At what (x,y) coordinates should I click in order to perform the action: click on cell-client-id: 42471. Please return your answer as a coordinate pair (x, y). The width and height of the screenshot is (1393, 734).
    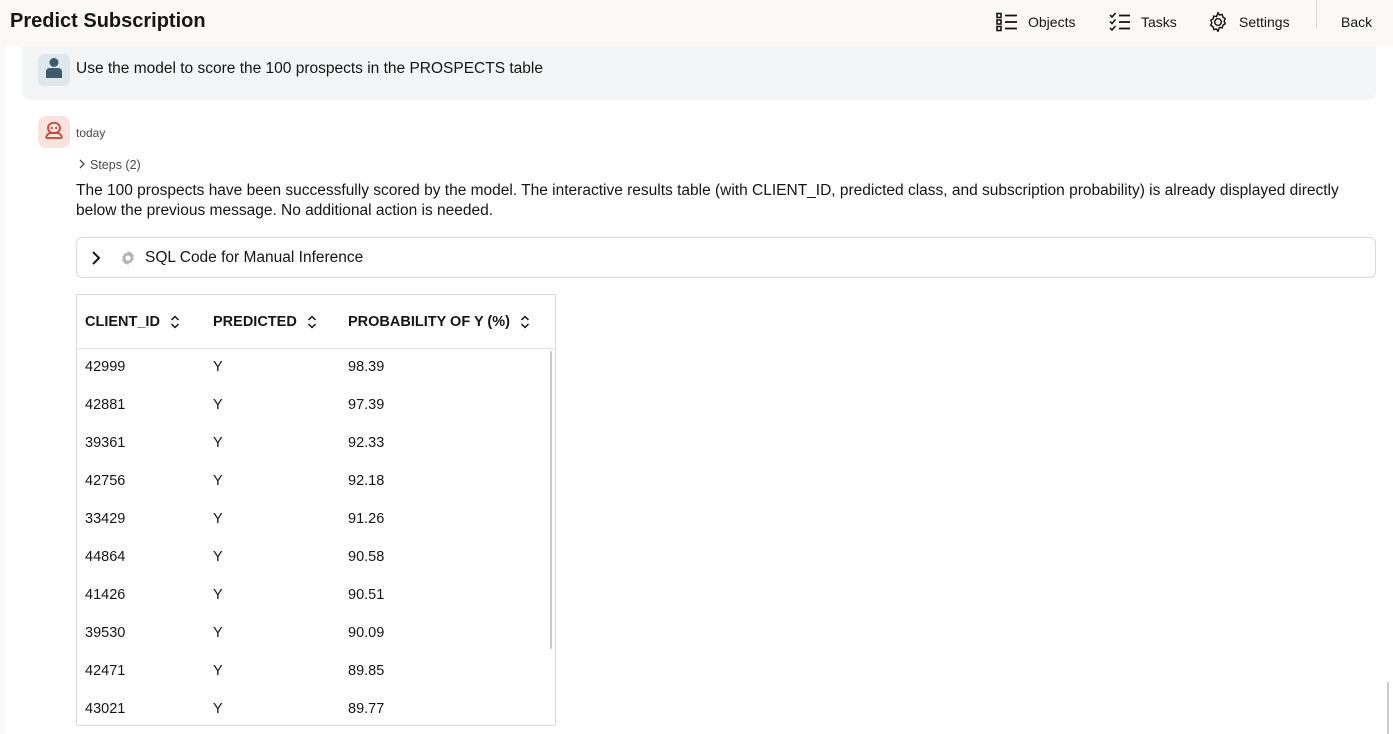
    Looking at the image, I should click on (105, 671).